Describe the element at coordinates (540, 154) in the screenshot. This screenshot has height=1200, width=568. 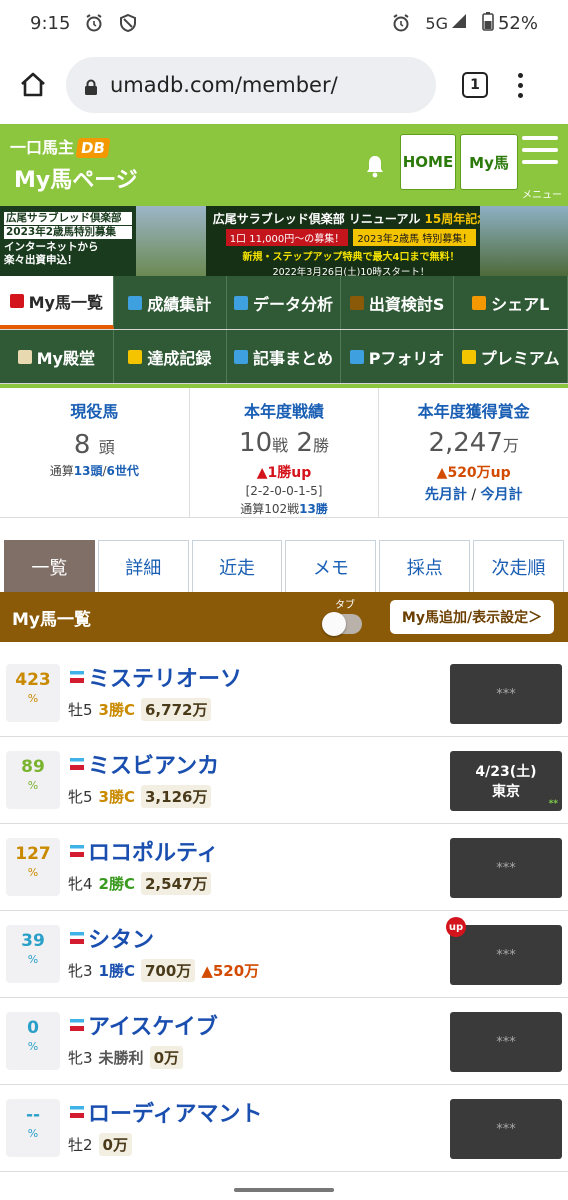
I see `hamburger-menu-icon` at that location.